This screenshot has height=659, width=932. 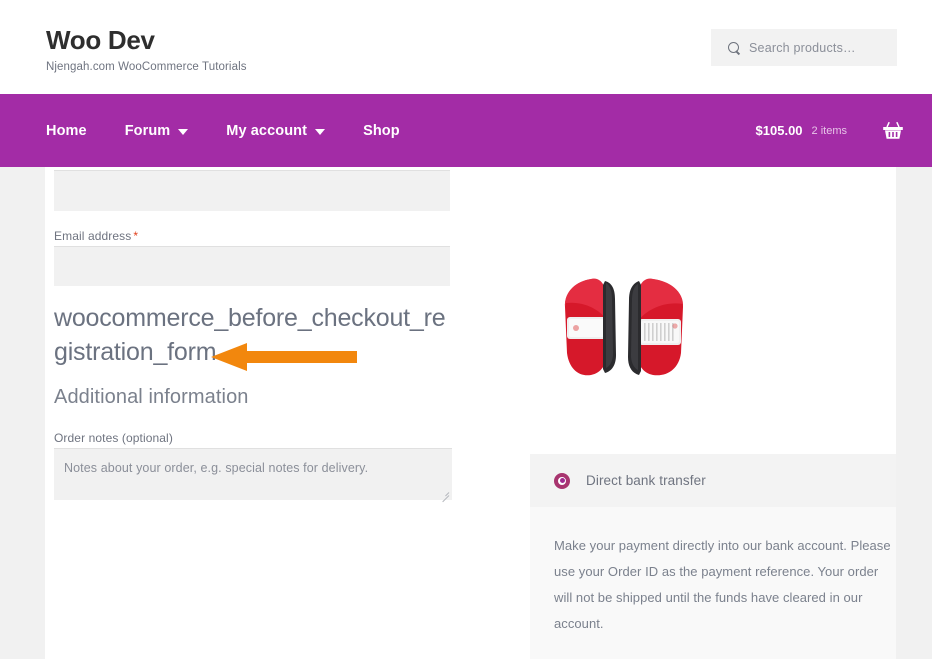 I want to click on phone-input, so click(x=252, y=190).